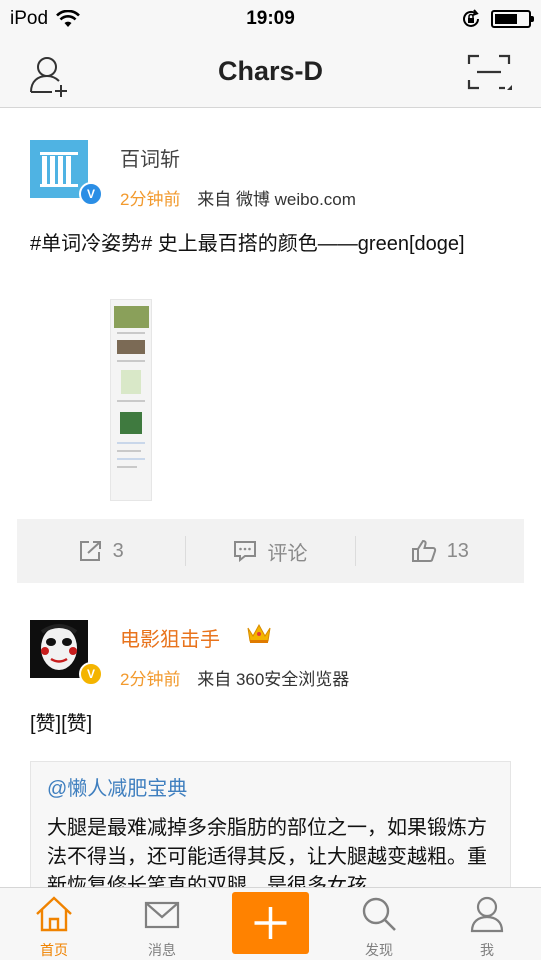 Image resolution: width=541 pixels, height=960 pixels. What do you see at coordinates (54, 950) in the screenshot?
I see `tab-label: 首页` at bounding box center [54, 950].